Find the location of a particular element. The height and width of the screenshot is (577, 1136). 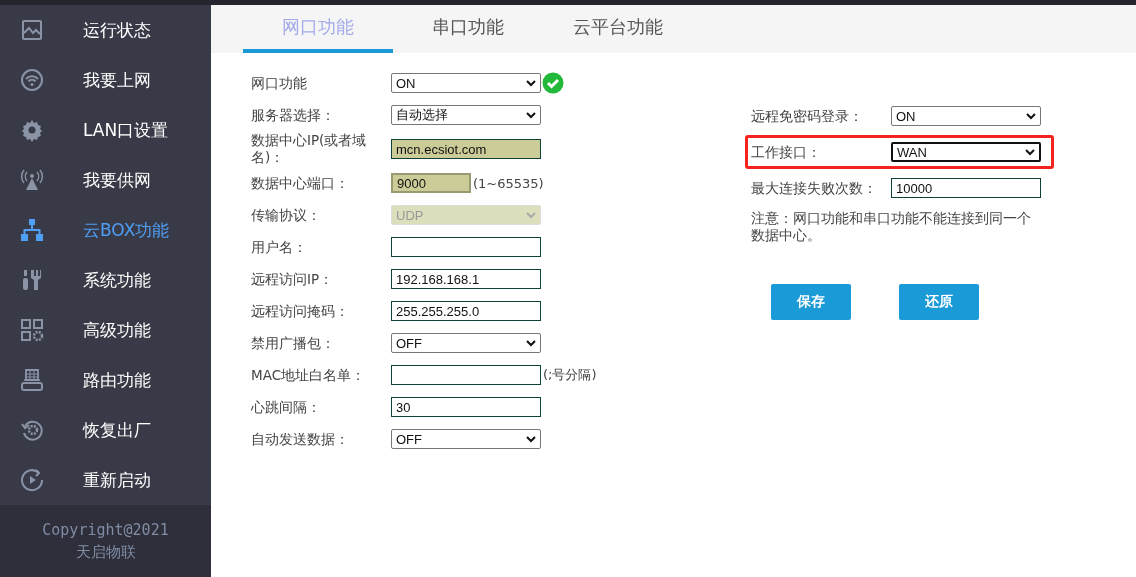

input-field: 9000 is located at coordinates (431, 183).